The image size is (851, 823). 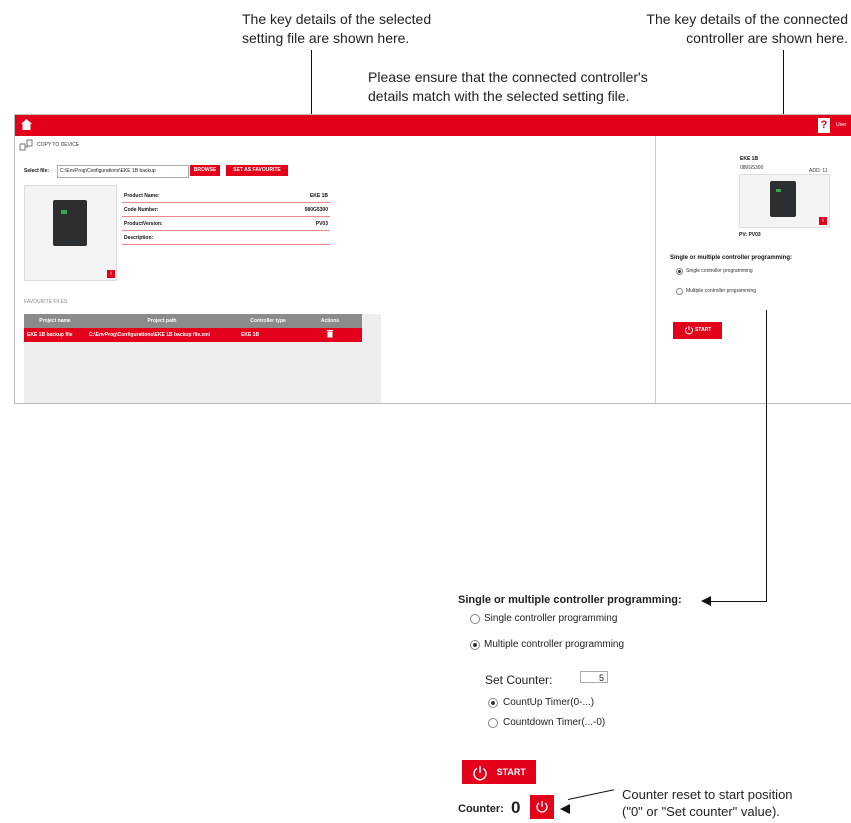 I want to click on countdown-radio, so click(x=493, y=723).